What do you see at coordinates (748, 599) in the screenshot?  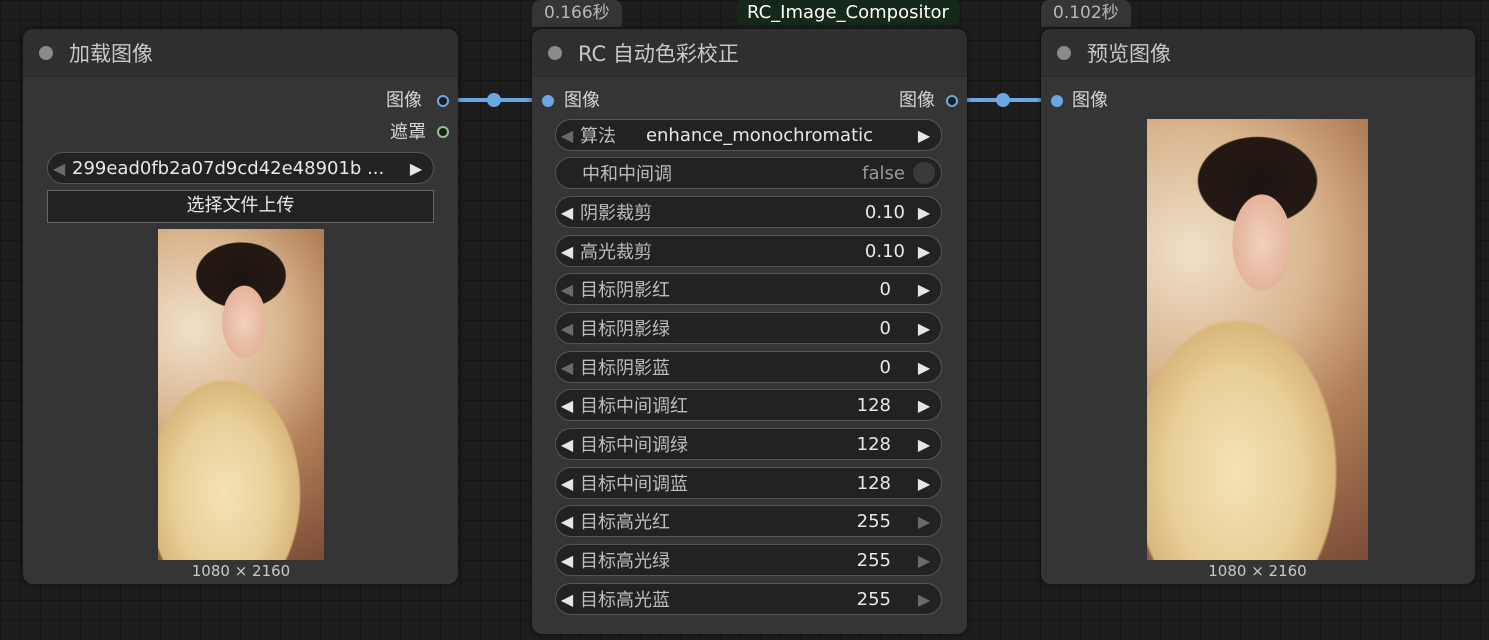 I see `target-highlight-blue-stepper: ◀ 目标高光蓝 255 ▶` at bounding box center [748, 599].